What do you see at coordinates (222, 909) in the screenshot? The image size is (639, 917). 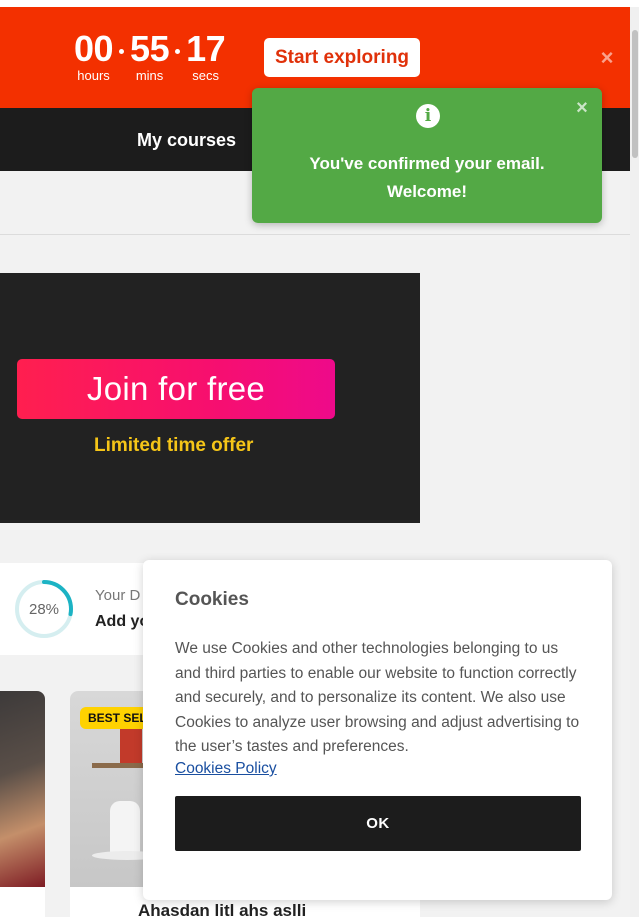 I see `course-title: Ahasdan litl ahs aslli` at bounding box center [222, 909].